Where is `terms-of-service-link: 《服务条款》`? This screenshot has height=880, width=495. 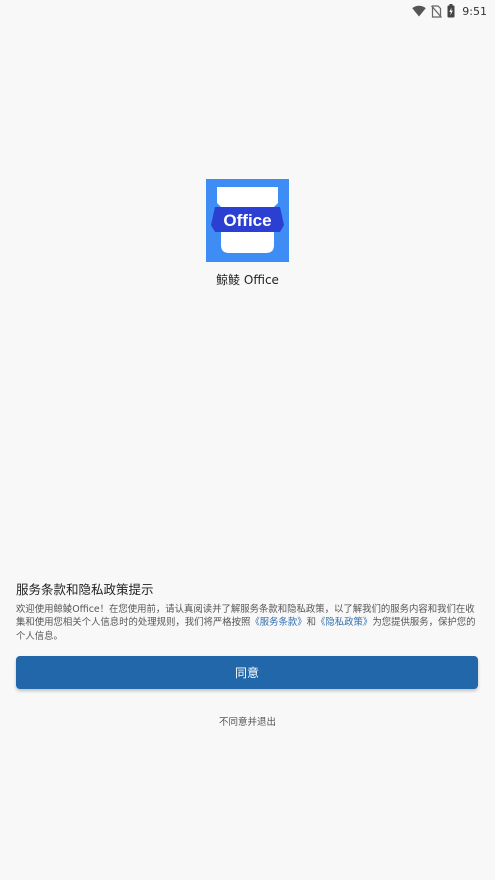 terms-of-service-link: 《服务条款》 is located at coordinates (278, 622).